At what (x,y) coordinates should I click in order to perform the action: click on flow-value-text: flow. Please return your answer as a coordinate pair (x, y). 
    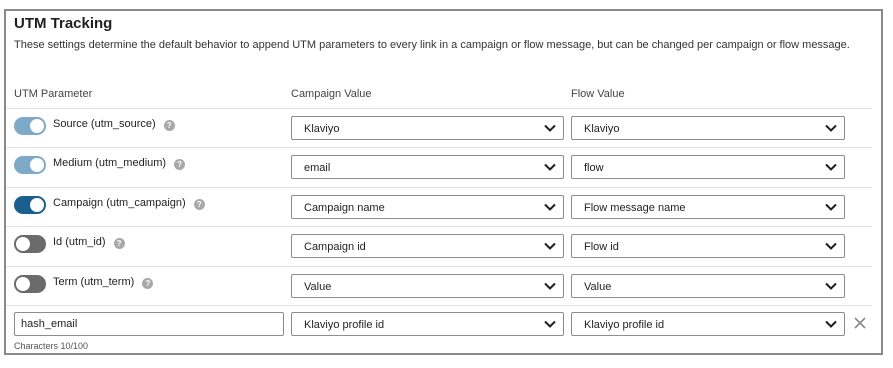
    Looking at the image, I should click on (594, 168).